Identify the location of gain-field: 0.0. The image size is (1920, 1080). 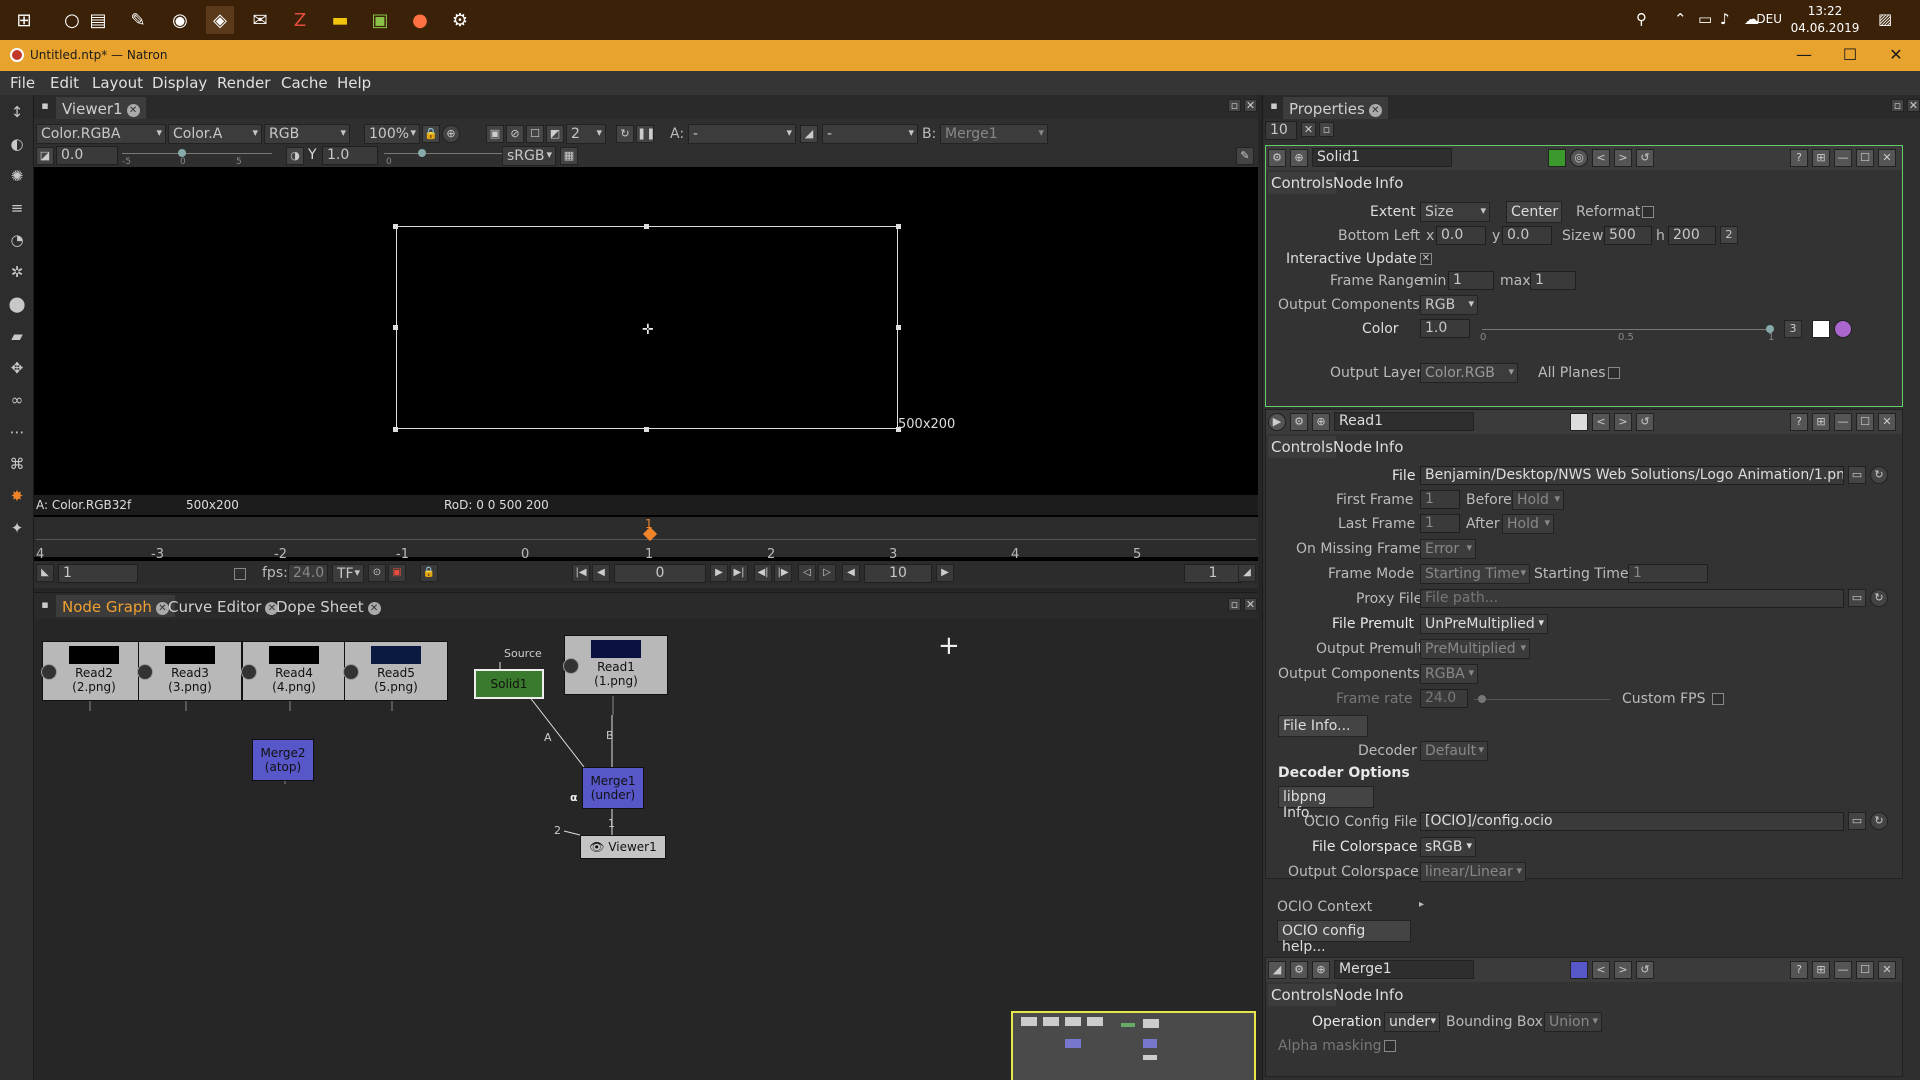
(87, 155).